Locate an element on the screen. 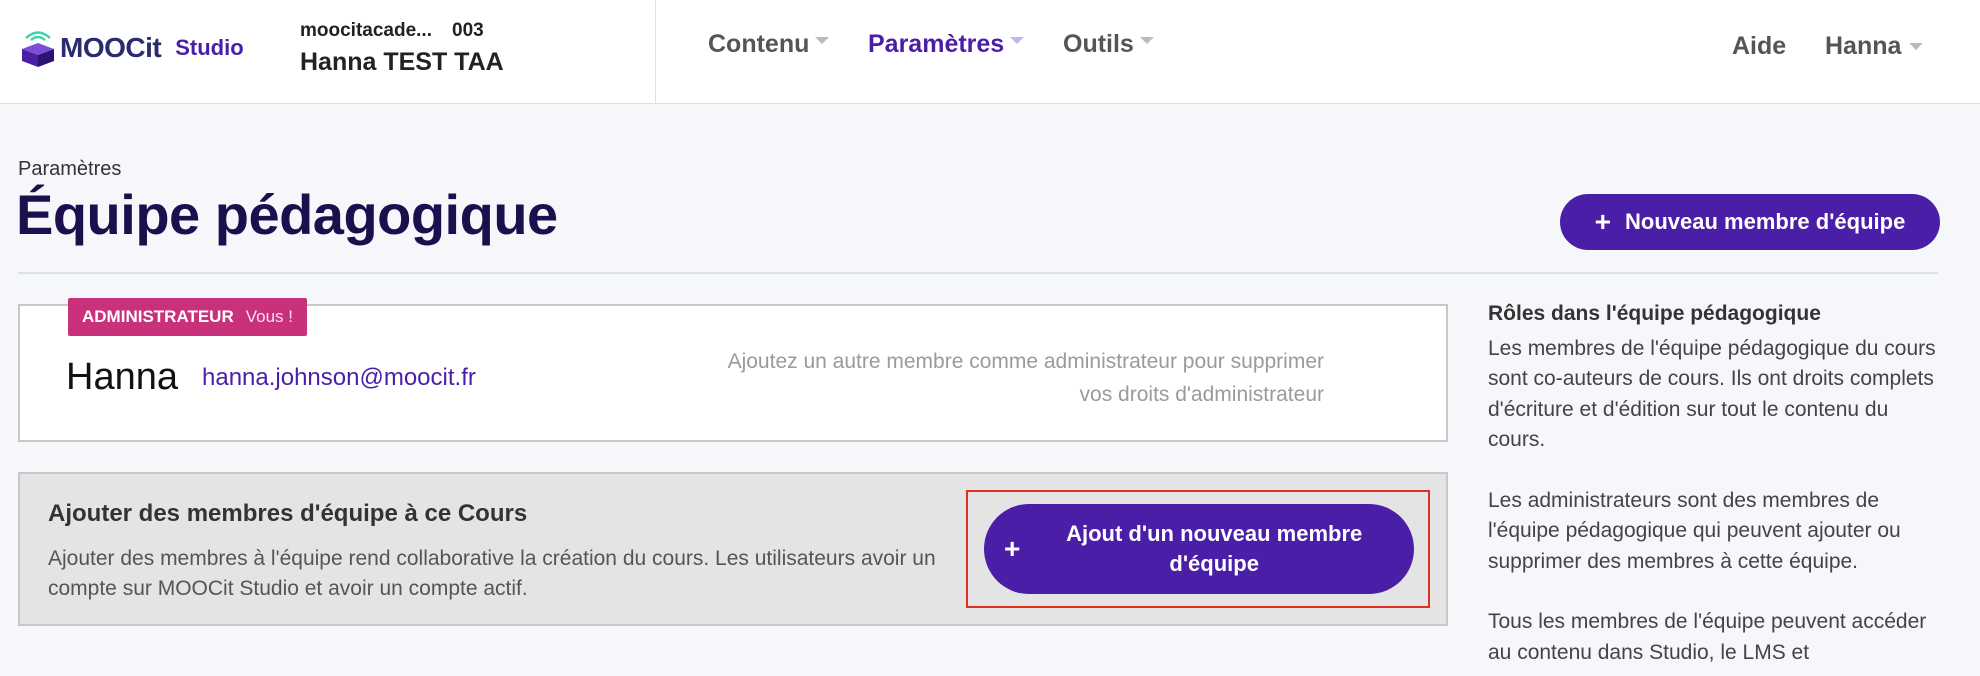 Image resolution: width=1980 pixels, height=676 pixels. new-team-member-label: Nouveau membre d'équipe is located at coordinates (1765, 221).